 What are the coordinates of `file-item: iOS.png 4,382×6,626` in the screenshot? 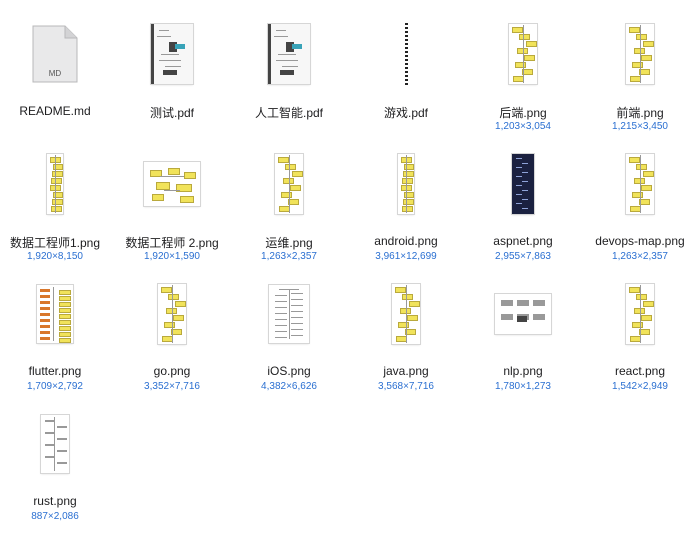 It's located at (289, 341).